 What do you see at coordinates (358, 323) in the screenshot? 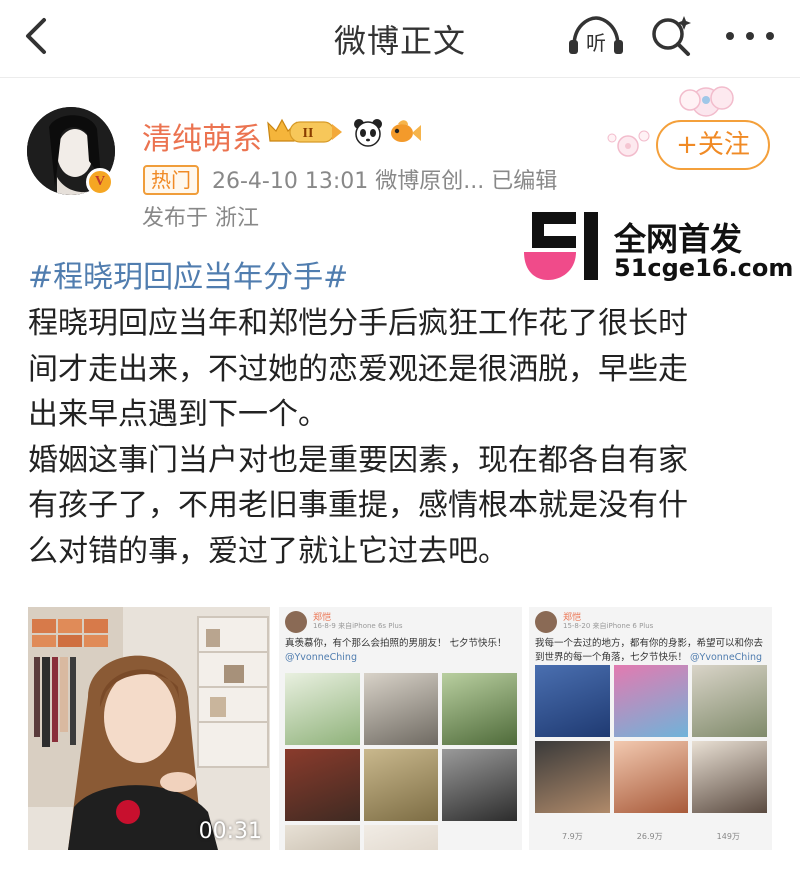
I see `post-line: 程晓玥回应当年和郑恺分手后疯狂工作花了很长时` at bounding box center [358, 323].